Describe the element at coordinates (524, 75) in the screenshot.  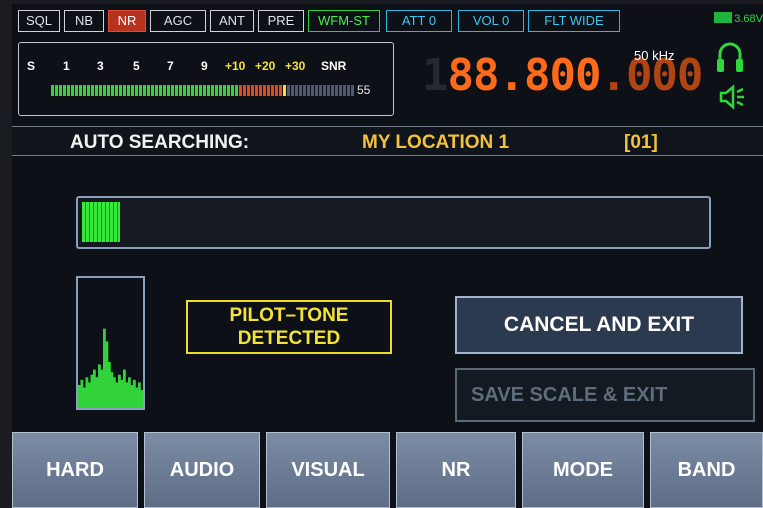
I see `frequency-main: 88.800` at that location.